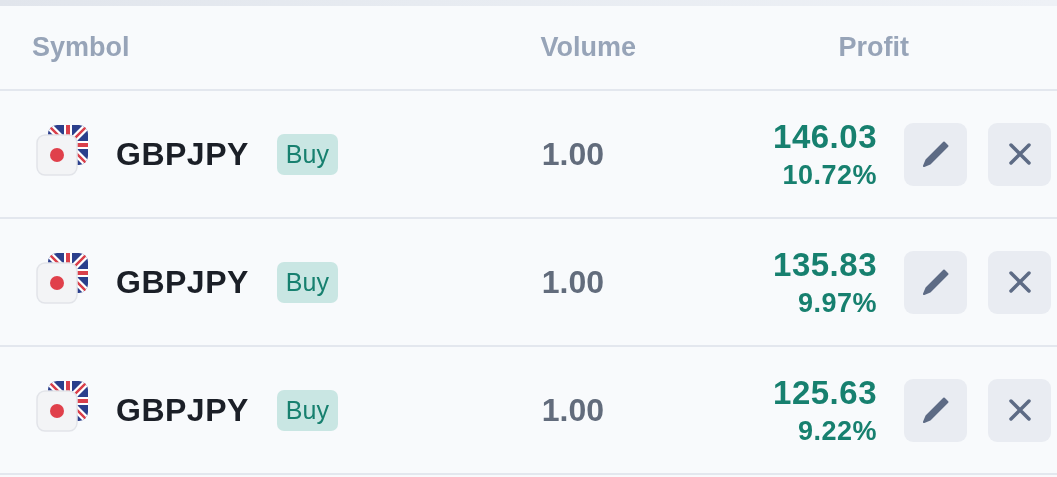  Describe the element at coordinates (825, 136) in the screenshot. I see `profit-value: 146.03` at that location.